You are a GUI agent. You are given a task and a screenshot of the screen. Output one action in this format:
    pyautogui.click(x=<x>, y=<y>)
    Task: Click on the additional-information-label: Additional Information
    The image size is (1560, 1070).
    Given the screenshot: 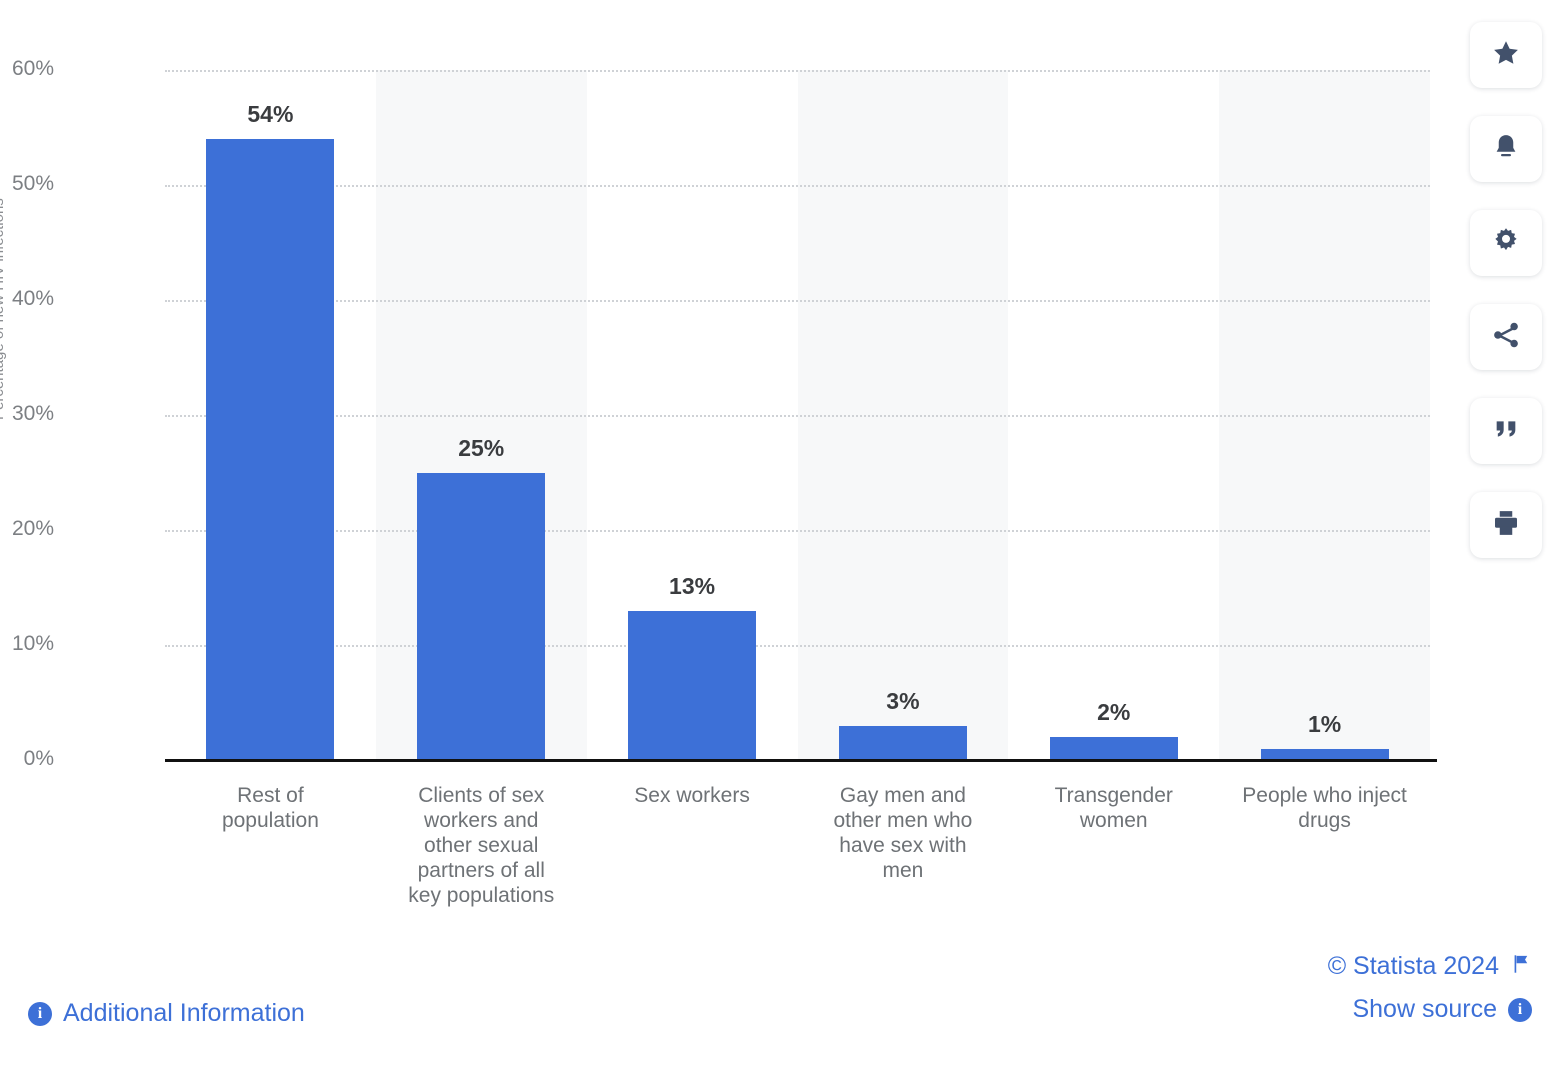 What is the action you would take?
    pyautogui.click(x=184, y=1013)
    